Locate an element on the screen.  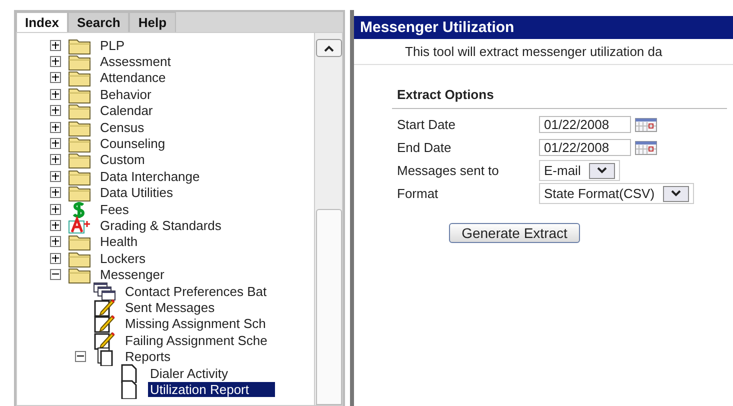
tree-item: Census is located at coordinates (122, 127).